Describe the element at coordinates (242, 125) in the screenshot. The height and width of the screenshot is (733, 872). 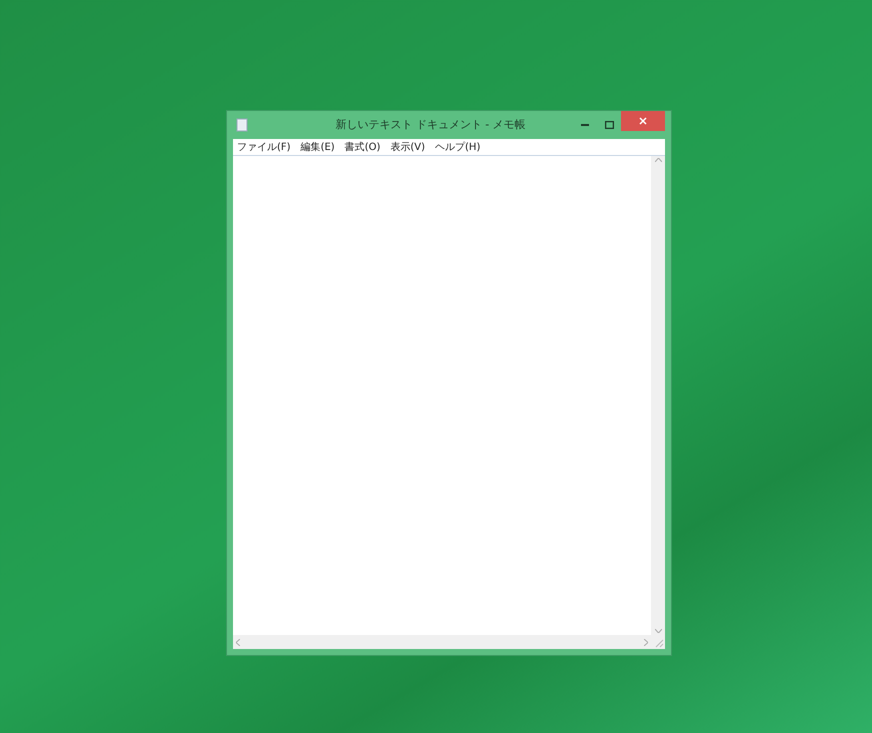
I see `notepad-icon` at that location.